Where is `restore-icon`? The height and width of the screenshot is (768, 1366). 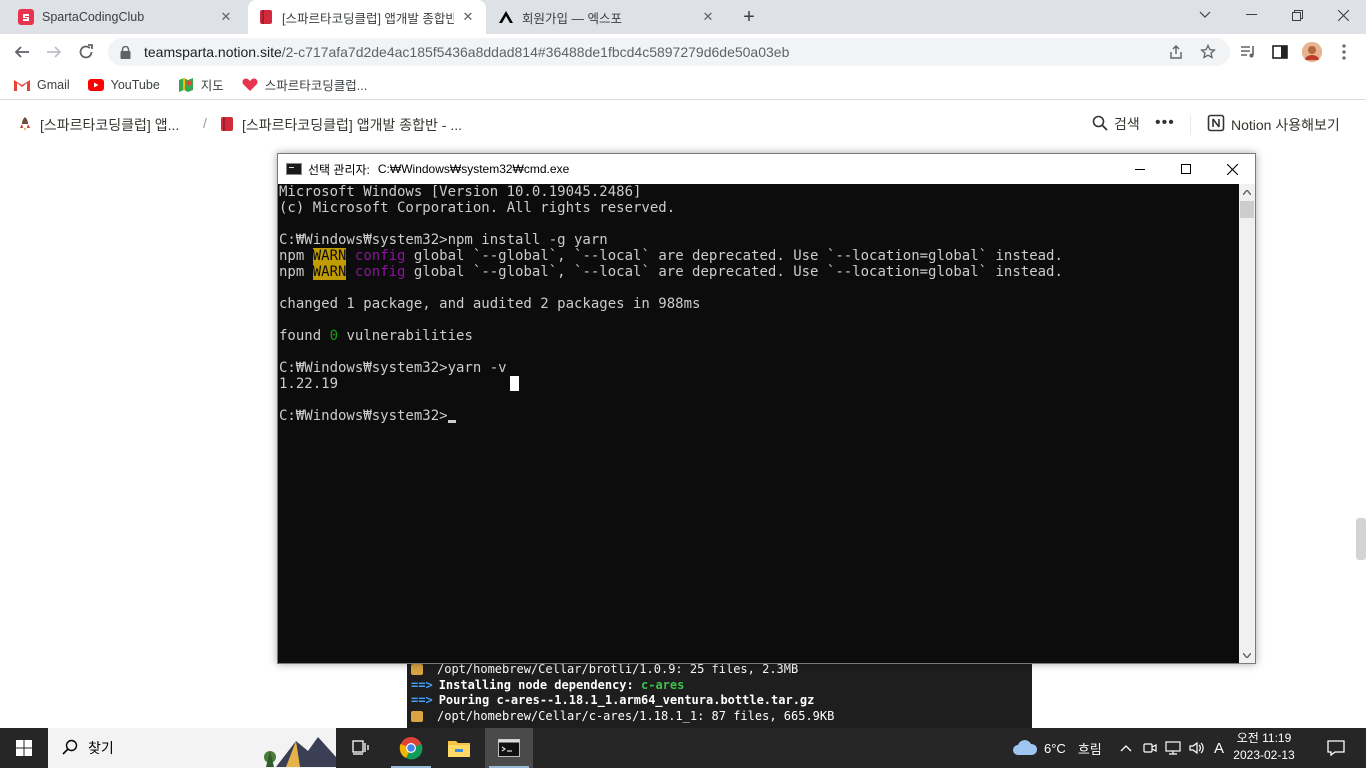 restore-icon is located at coordinates (1297, 15).